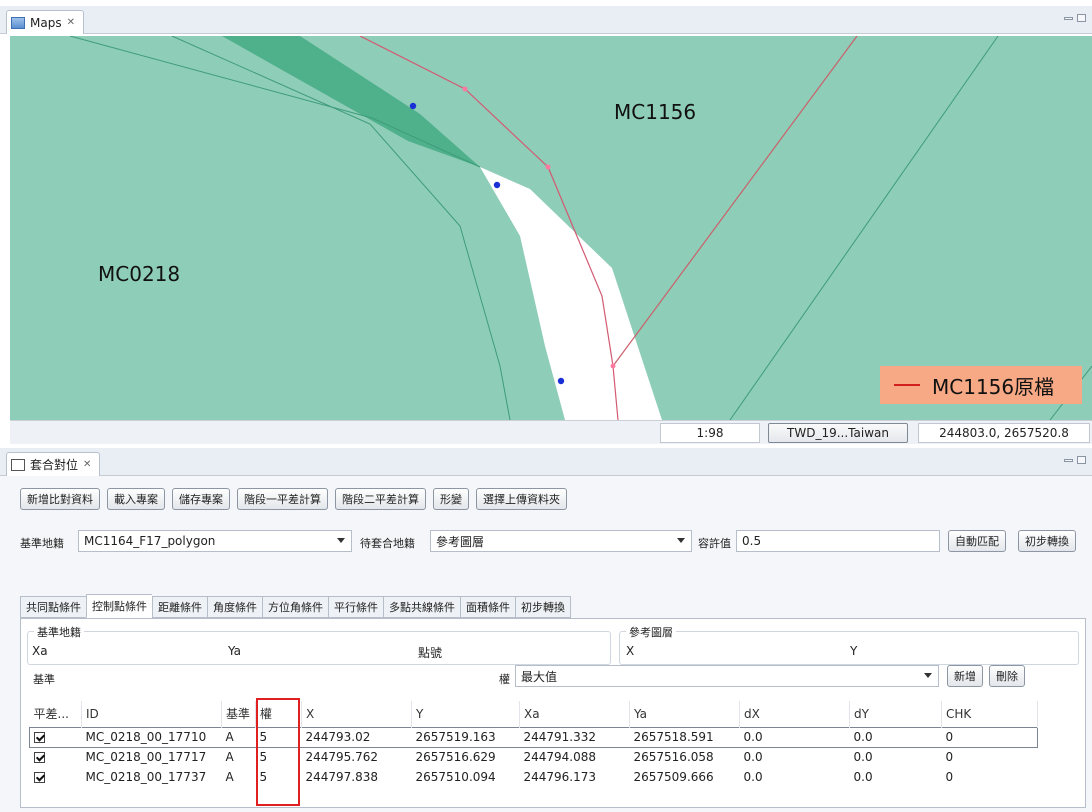  I want to click on target-cadastre-value: 參考圖層, so click(460, 541).